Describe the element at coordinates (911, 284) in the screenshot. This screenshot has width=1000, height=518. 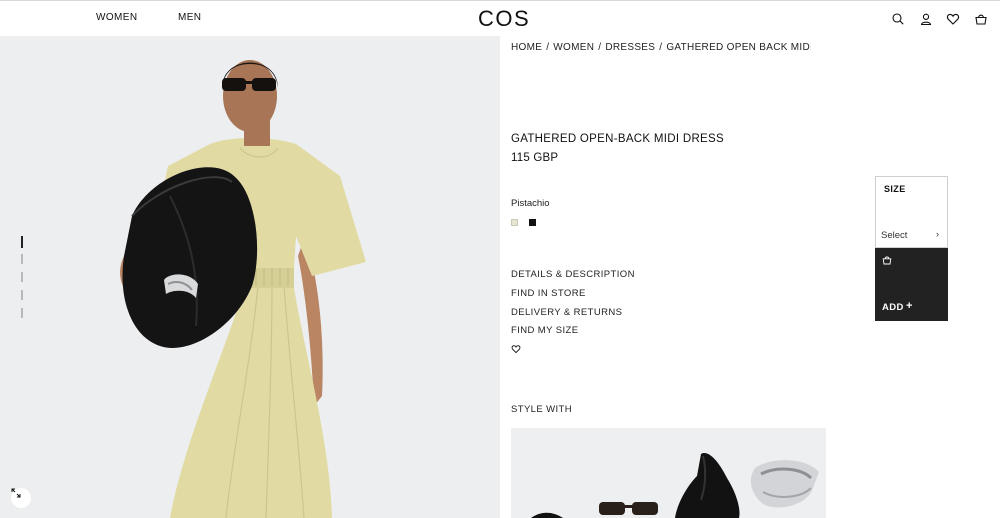
I see `add-to-bag-button: ADD +` at that location.